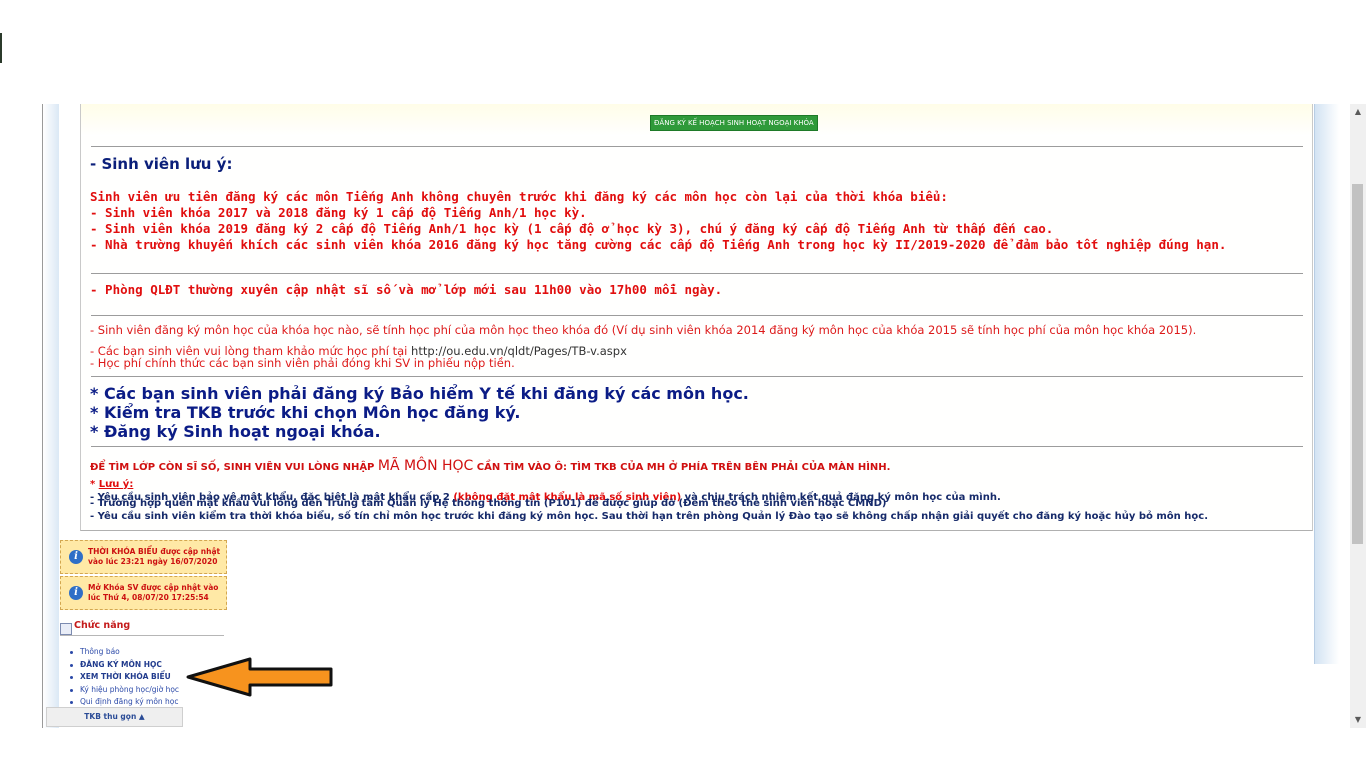 This screenshot has height=768, width=1366. I want to click on window-edge-mark, so click(1, 48).